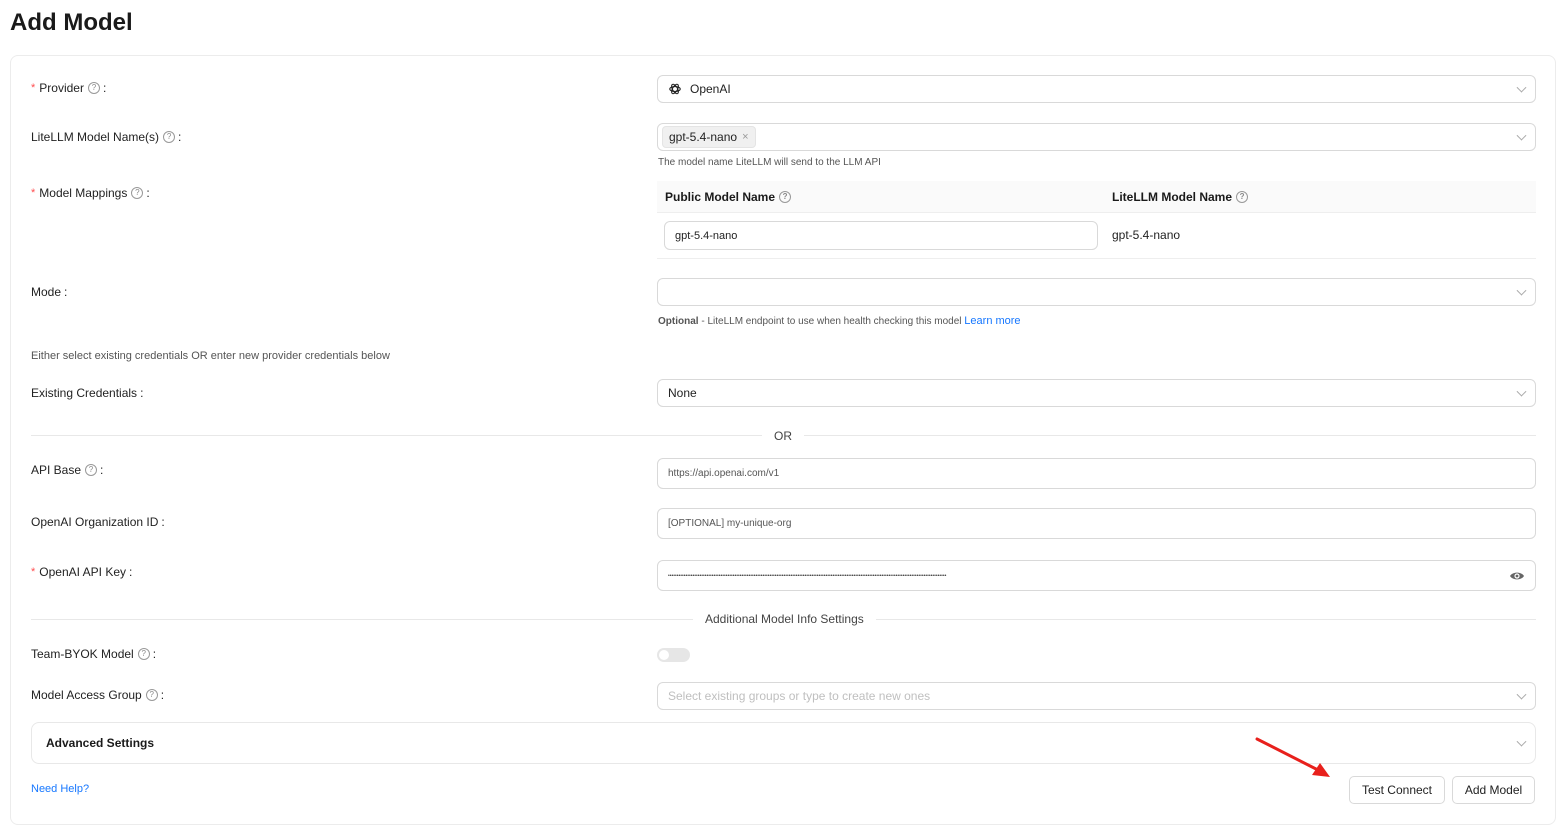  Describe the element at coordinates (67, 470) in the screenshot. I see `api-base-label: API Base ?:` at that location.